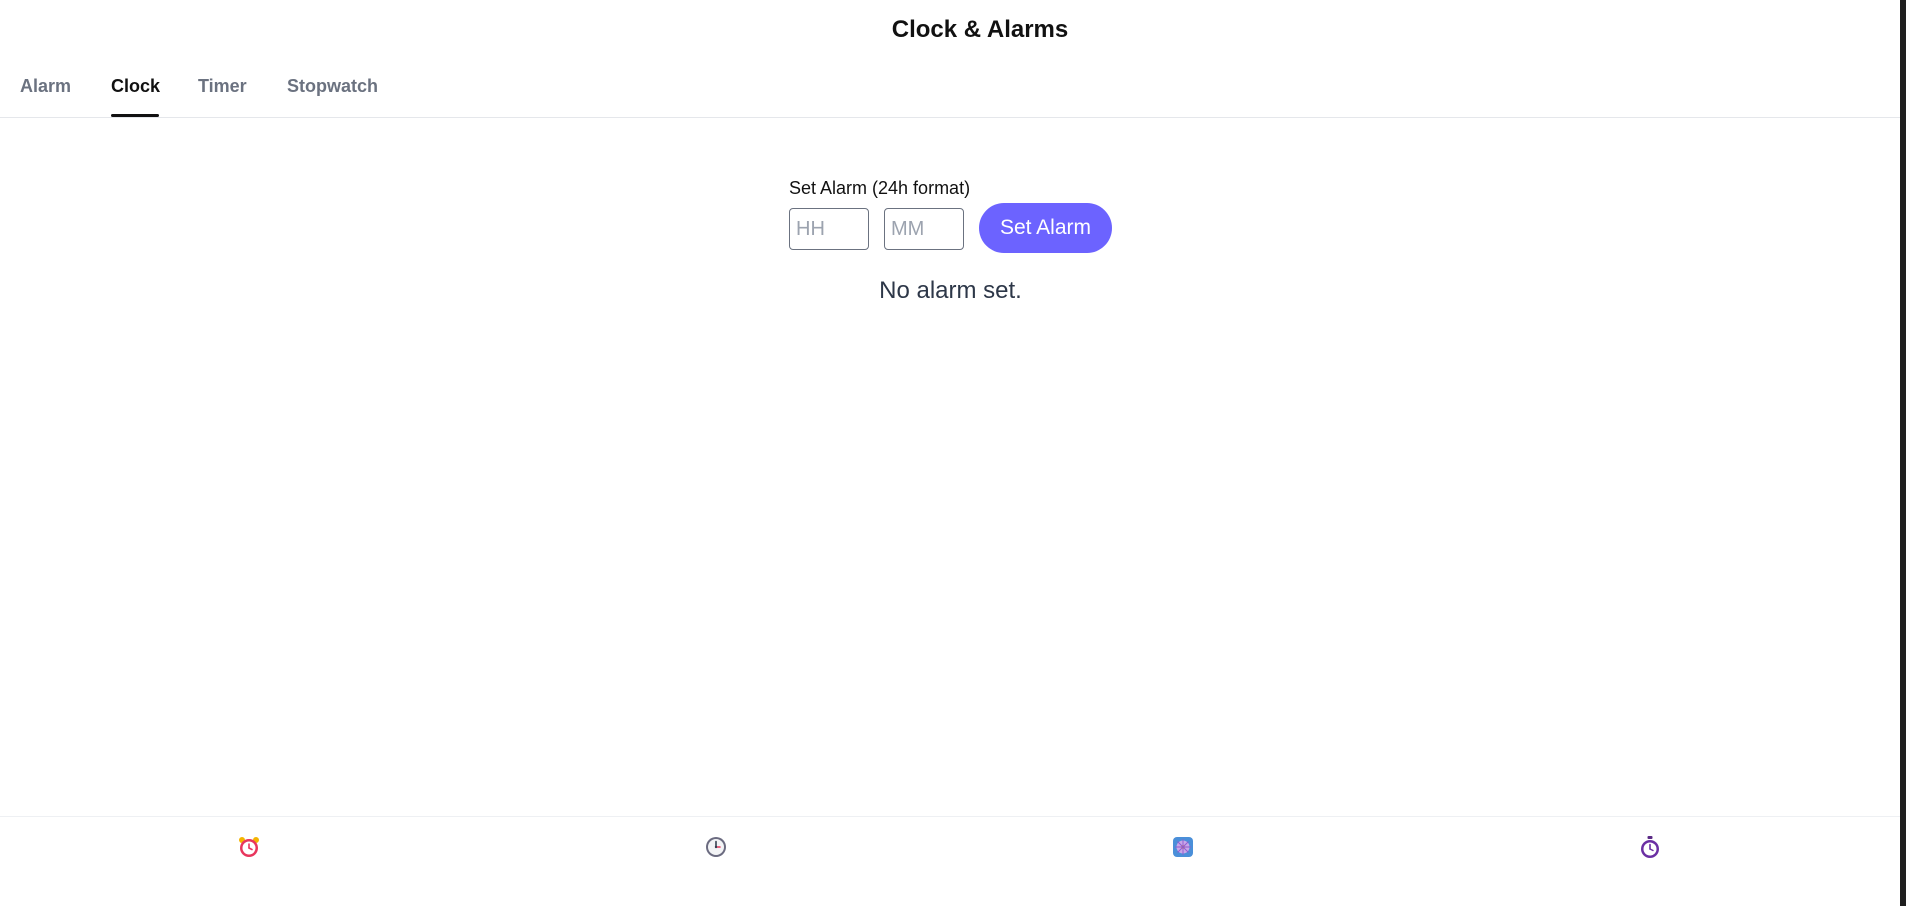 Image resolution: width=1906 pixels, height=906 pixels. I want to click on alarm-form-label: Set Alarm (24h format), so click(880, 188).